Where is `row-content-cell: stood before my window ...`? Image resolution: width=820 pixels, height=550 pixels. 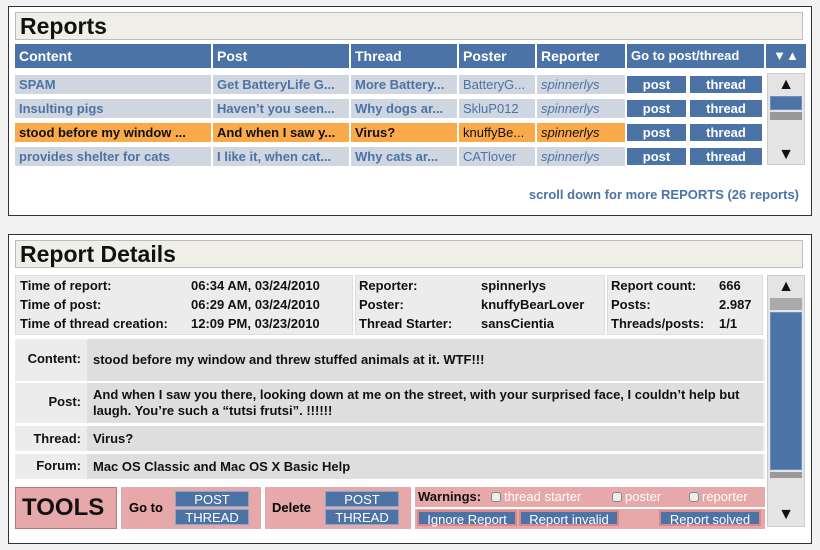 row-content-cell: stood before my window ... is located at coordinates (113, 132).